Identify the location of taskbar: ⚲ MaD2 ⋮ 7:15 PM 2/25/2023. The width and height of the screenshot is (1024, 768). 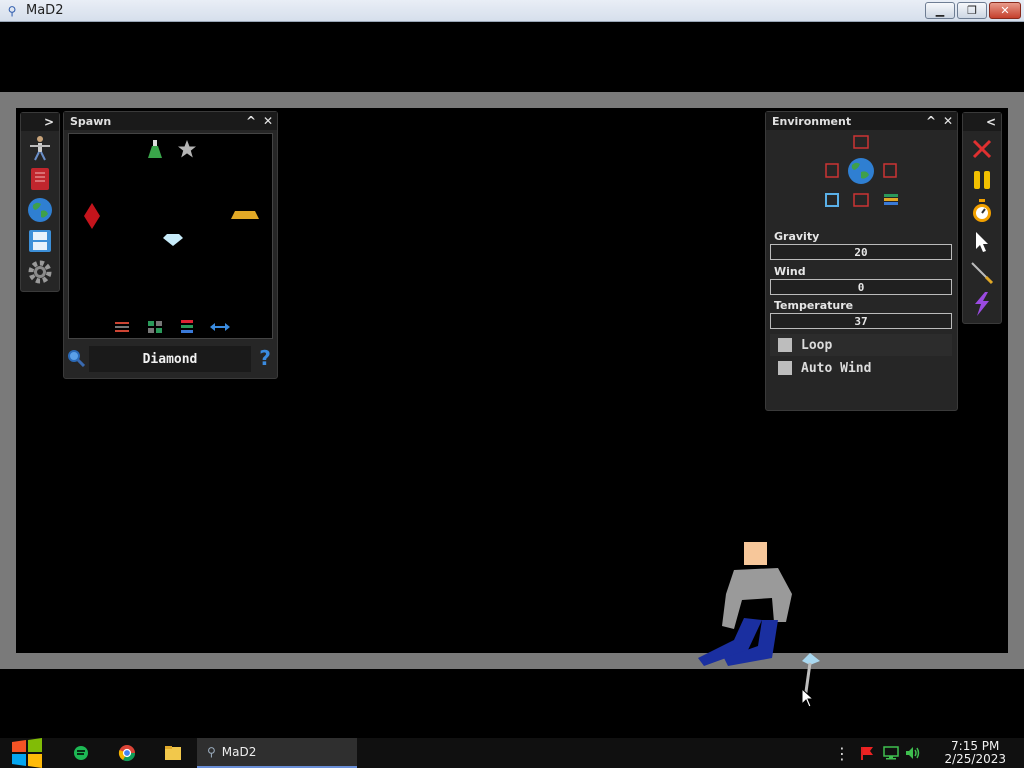
(512, 753).